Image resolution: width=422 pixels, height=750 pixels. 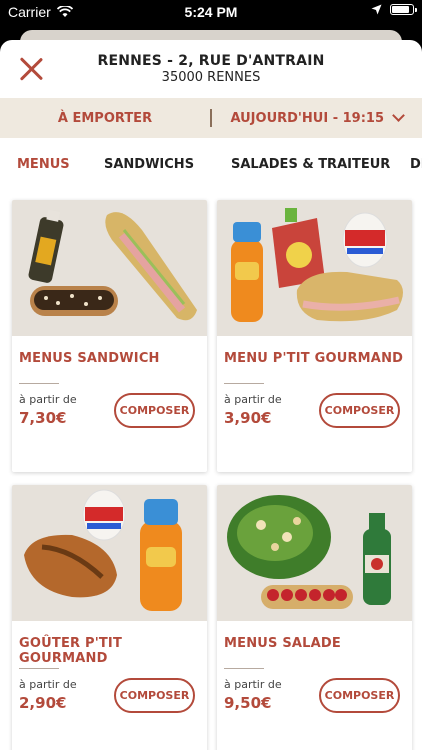 I want to click on status-bar: Carrier 5:24 PM, so click(x=211, y=12).